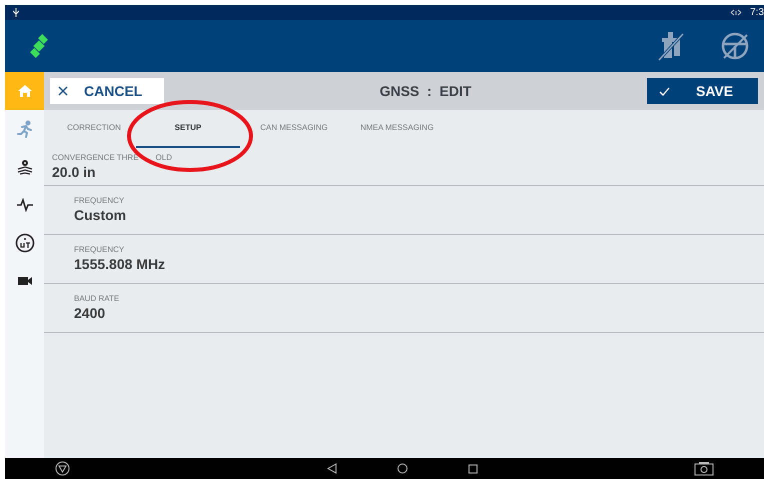 This screenshot has width=764, height=479. What do you see at coordinates (426, 91) in the screenshot?
I see `page-title: GNSS : EDIT` at bounding box center [426, 91].